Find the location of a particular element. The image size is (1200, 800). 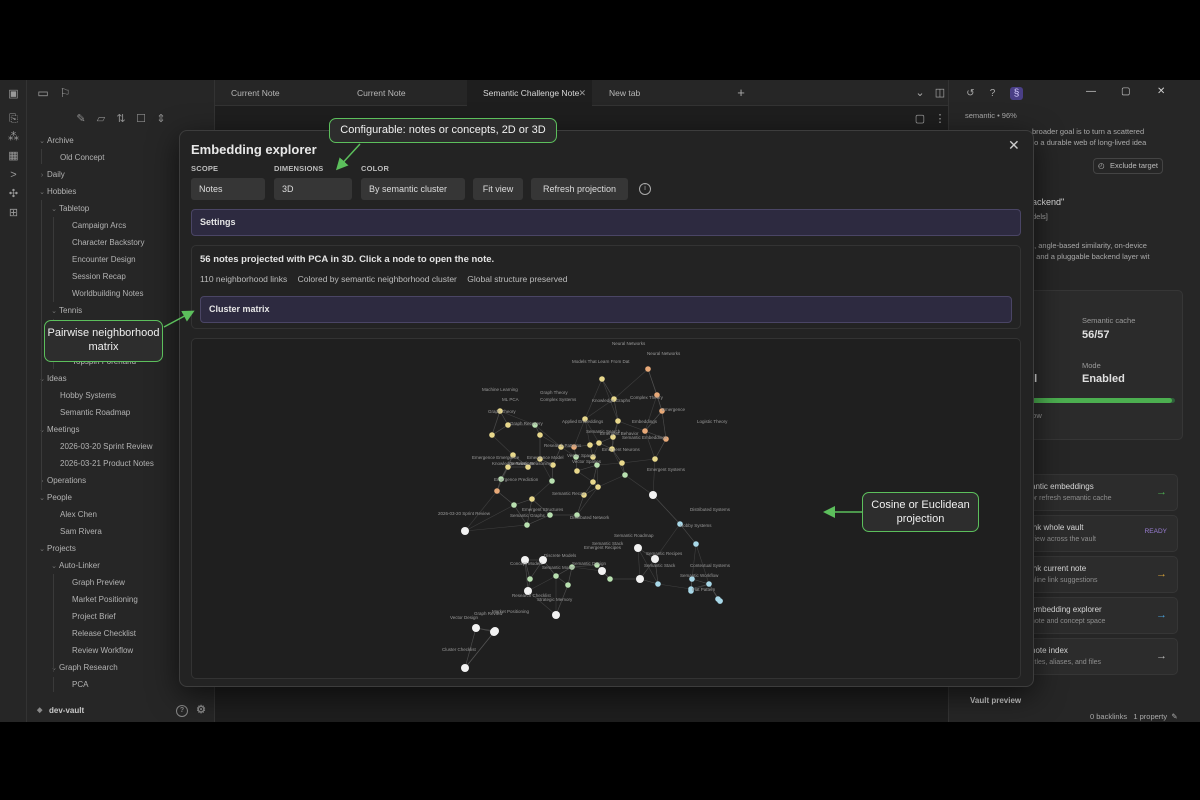

tree-file: Alex Chen is located at coordinates (73, 514).